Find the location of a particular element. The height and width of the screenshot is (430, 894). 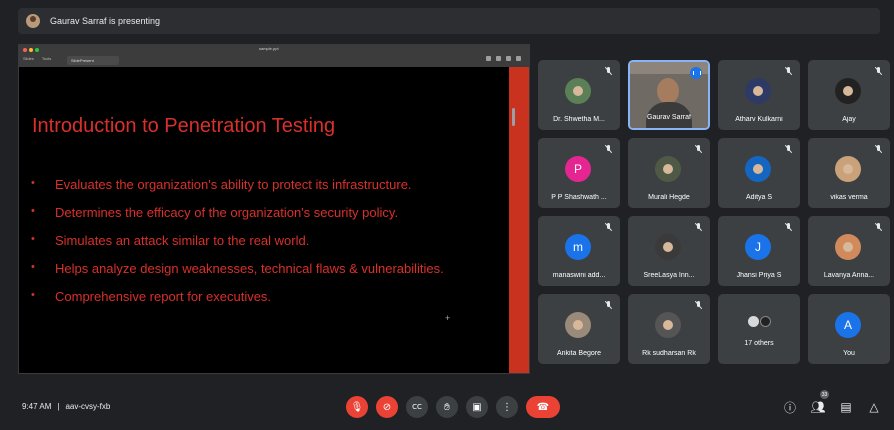

participant-tile: Ankita Begore is located at coordinates (579, 329).